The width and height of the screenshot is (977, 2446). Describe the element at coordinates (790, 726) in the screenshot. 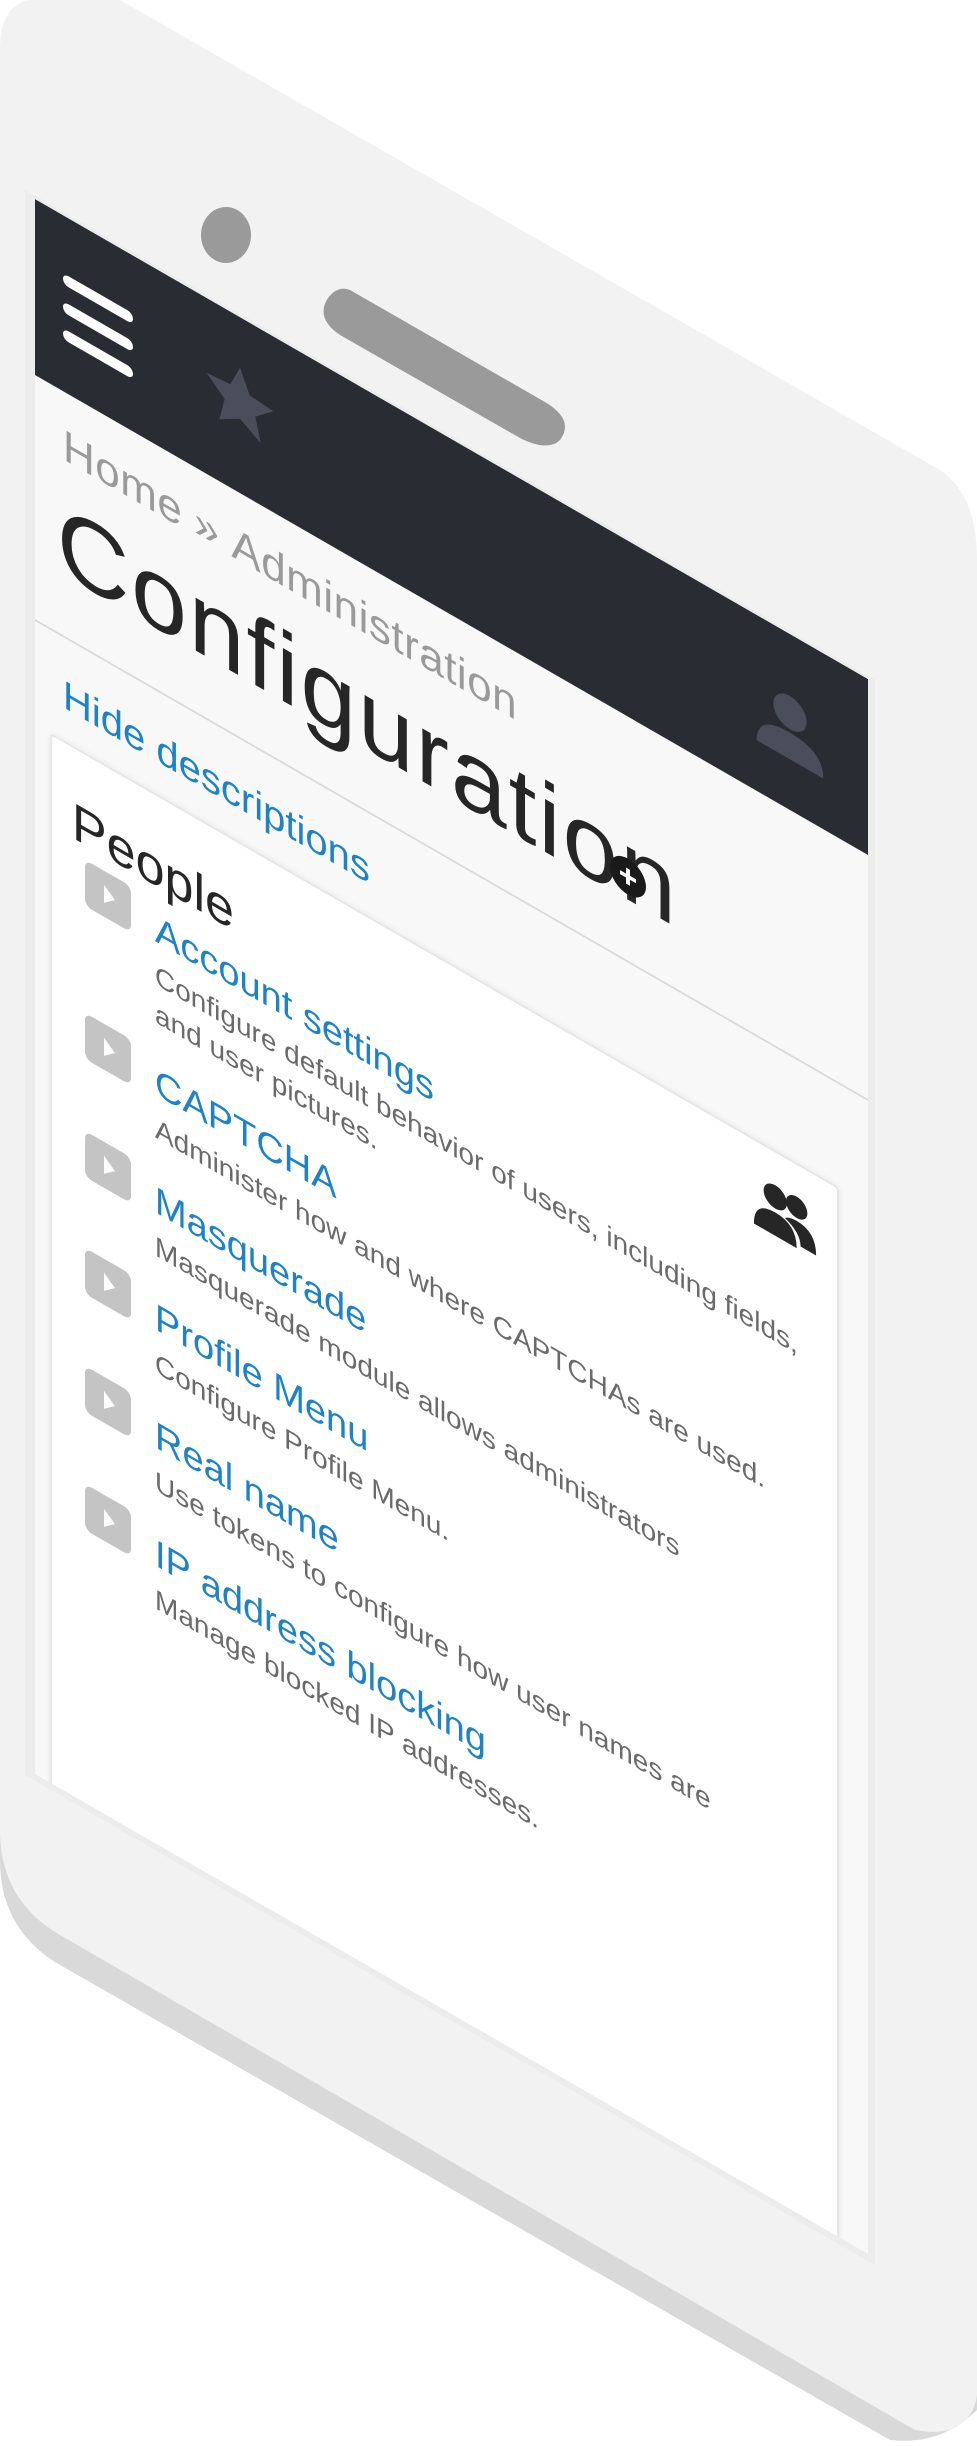

I see `user-avatar-icon` at that location.